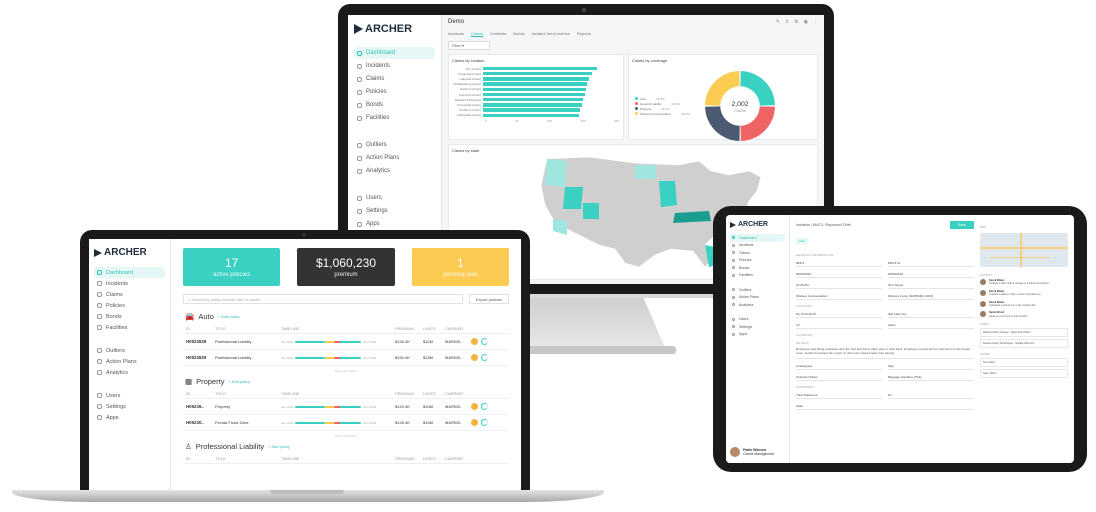 The image size is (1096, 512). Describe the element at coordinates (232, 267) in the screenshot. I see `active-policies-card: 17 active policies` at that location.